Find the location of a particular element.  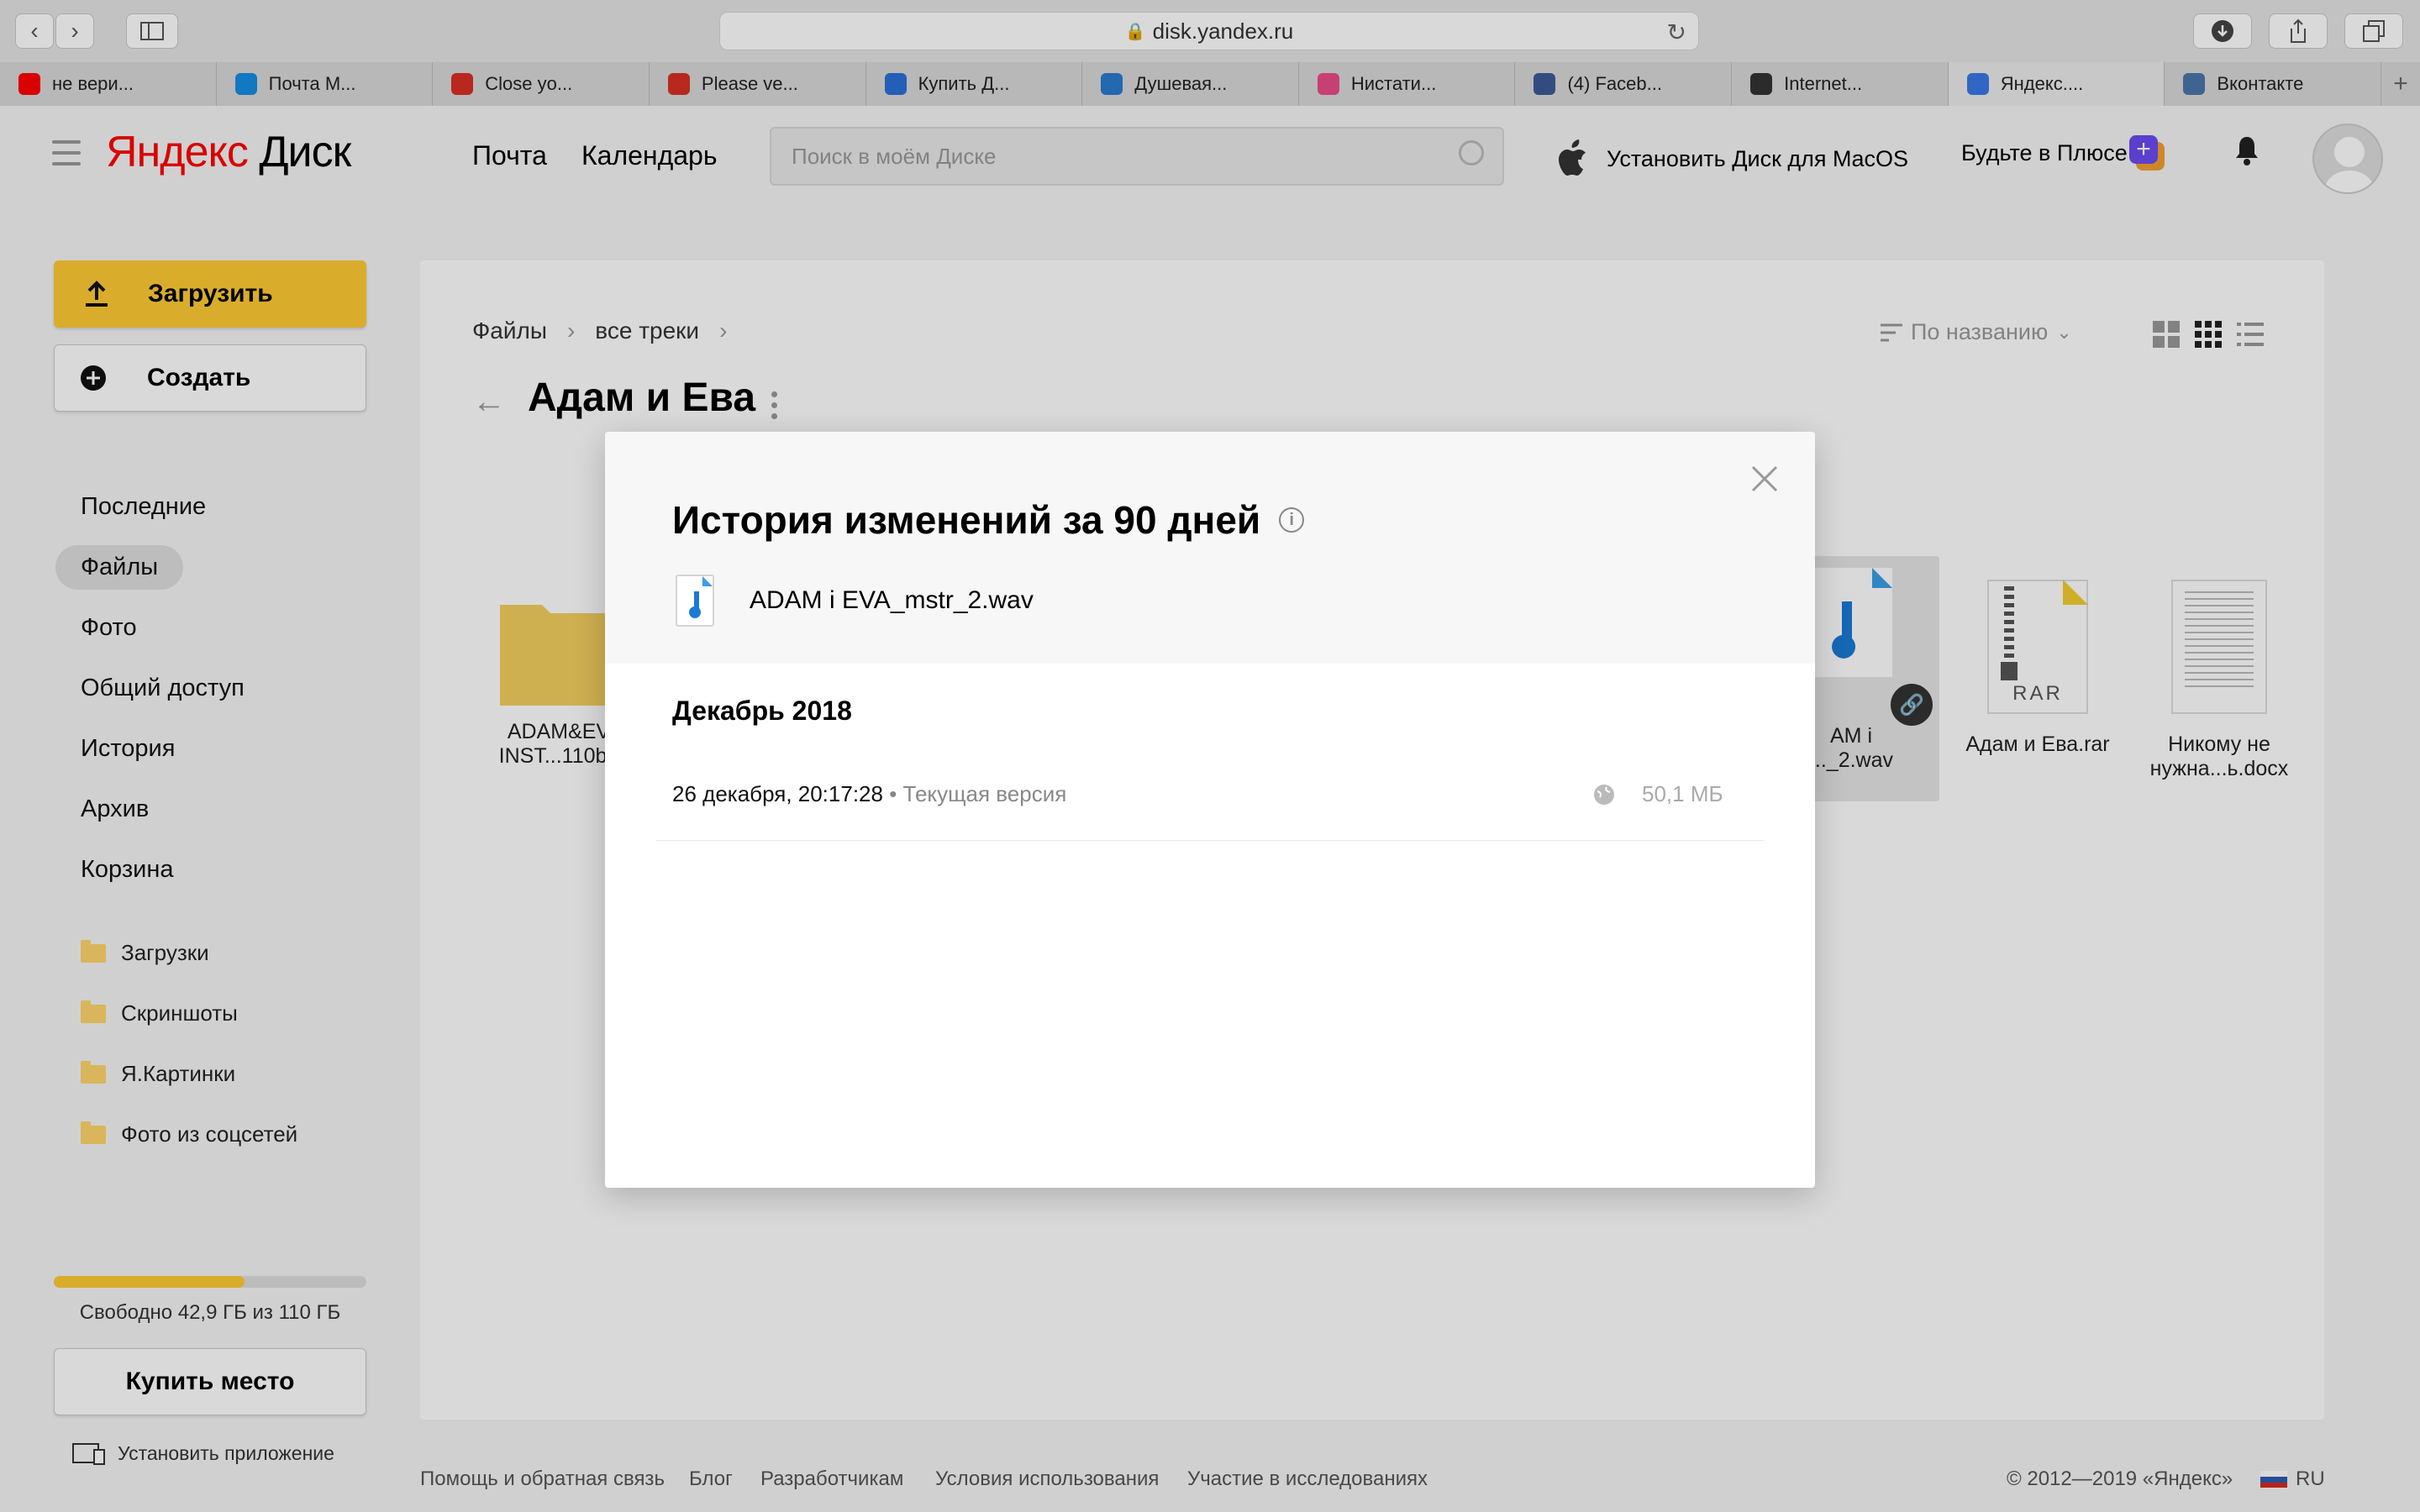

version-meta: 50,1 МБ is located at coordinates (1658, 794).